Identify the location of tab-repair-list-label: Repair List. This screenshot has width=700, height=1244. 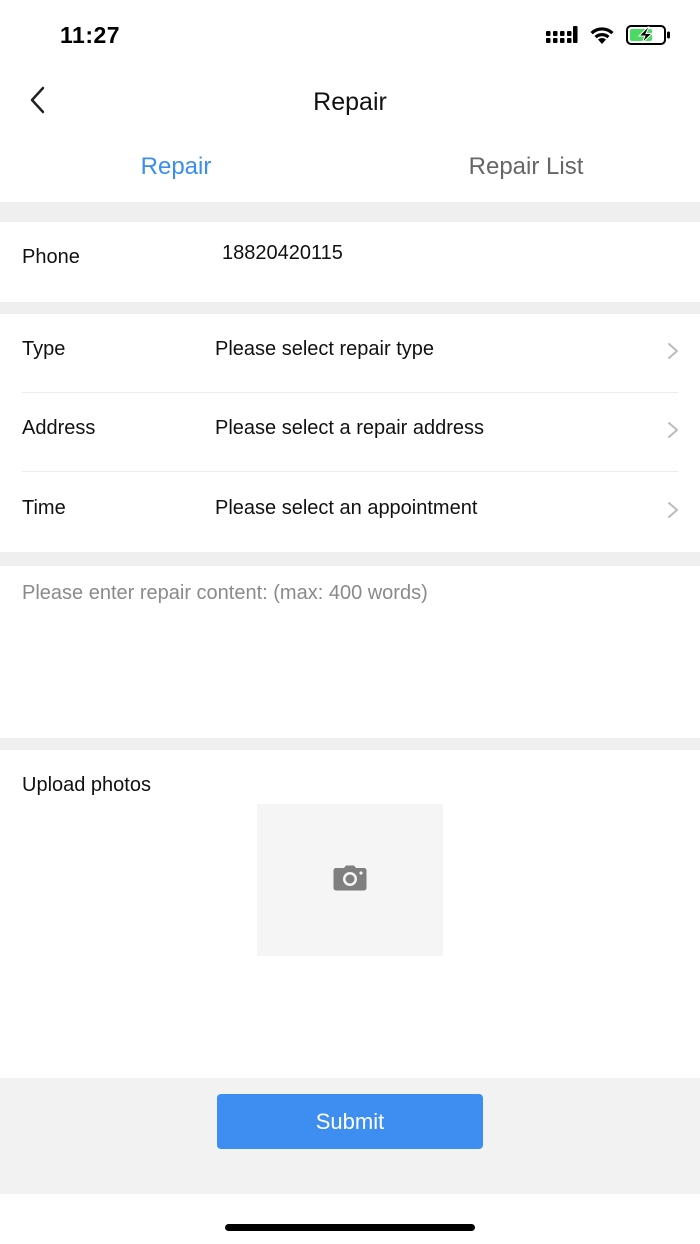
(526, 166).